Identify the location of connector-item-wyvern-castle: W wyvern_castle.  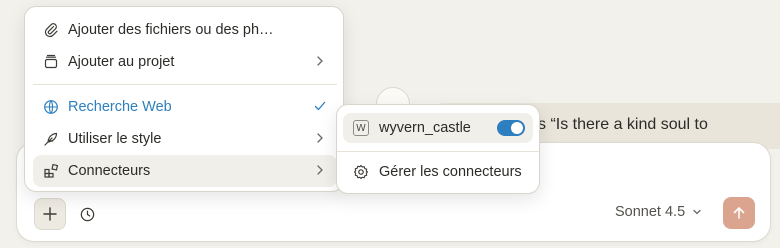
(438, 128).